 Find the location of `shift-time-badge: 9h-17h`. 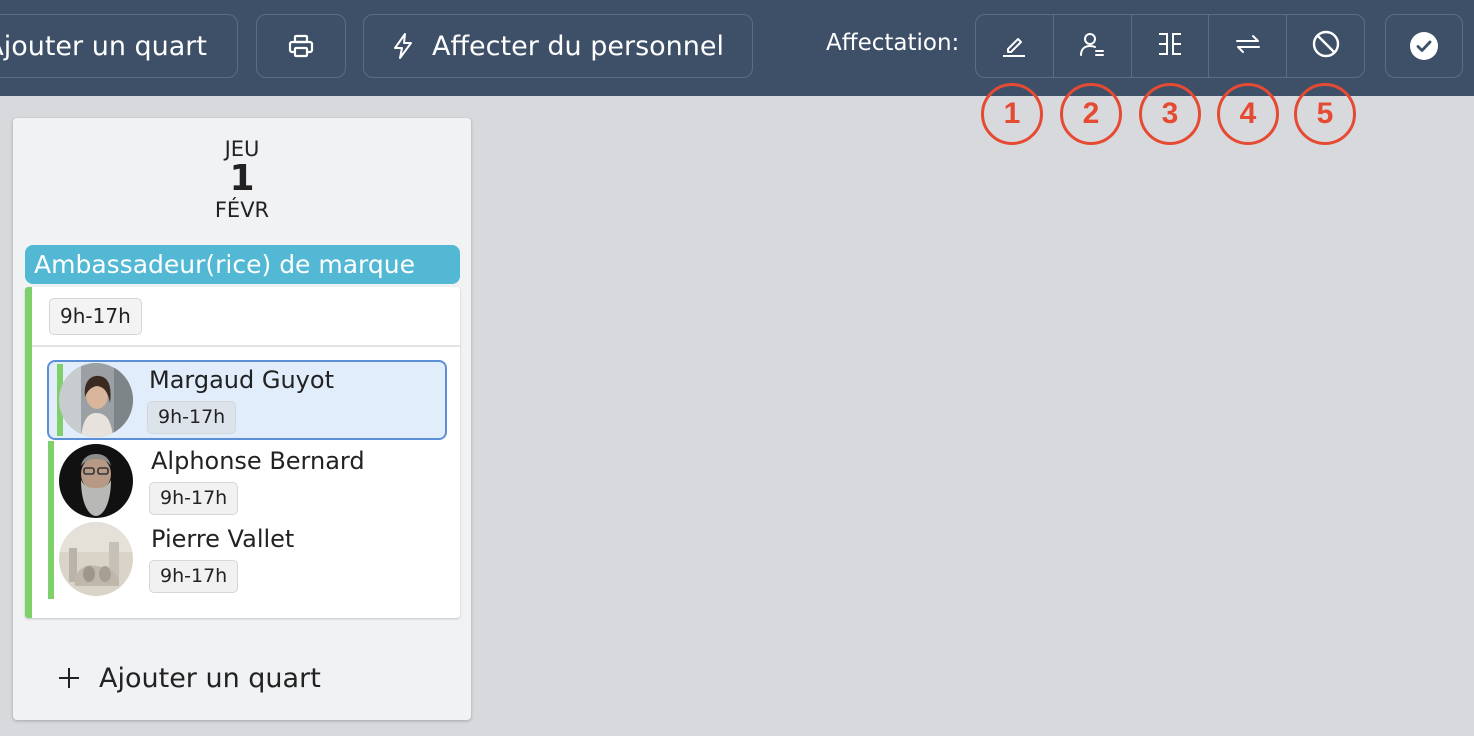

shift-time-badge: 9h-17h is located at coordinates (95, 316).